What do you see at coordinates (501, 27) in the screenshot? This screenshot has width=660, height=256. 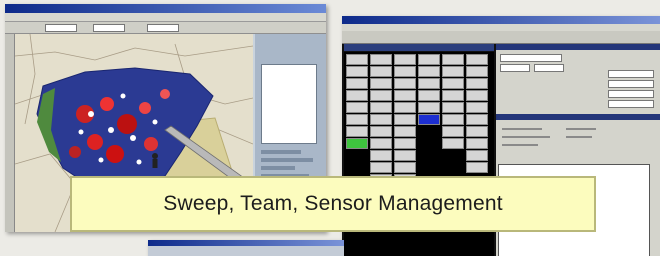 I see `grid-window-menubar` at bounding box center [501, 27].